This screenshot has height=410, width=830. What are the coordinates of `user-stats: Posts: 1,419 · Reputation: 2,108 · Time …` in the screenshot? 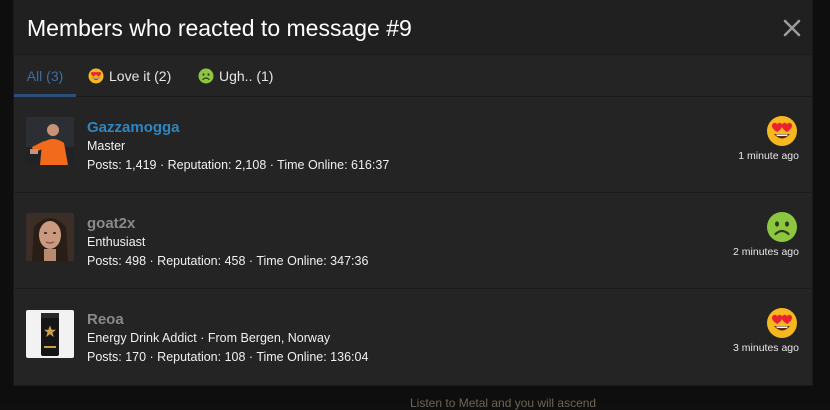 It's located at (238, 165).